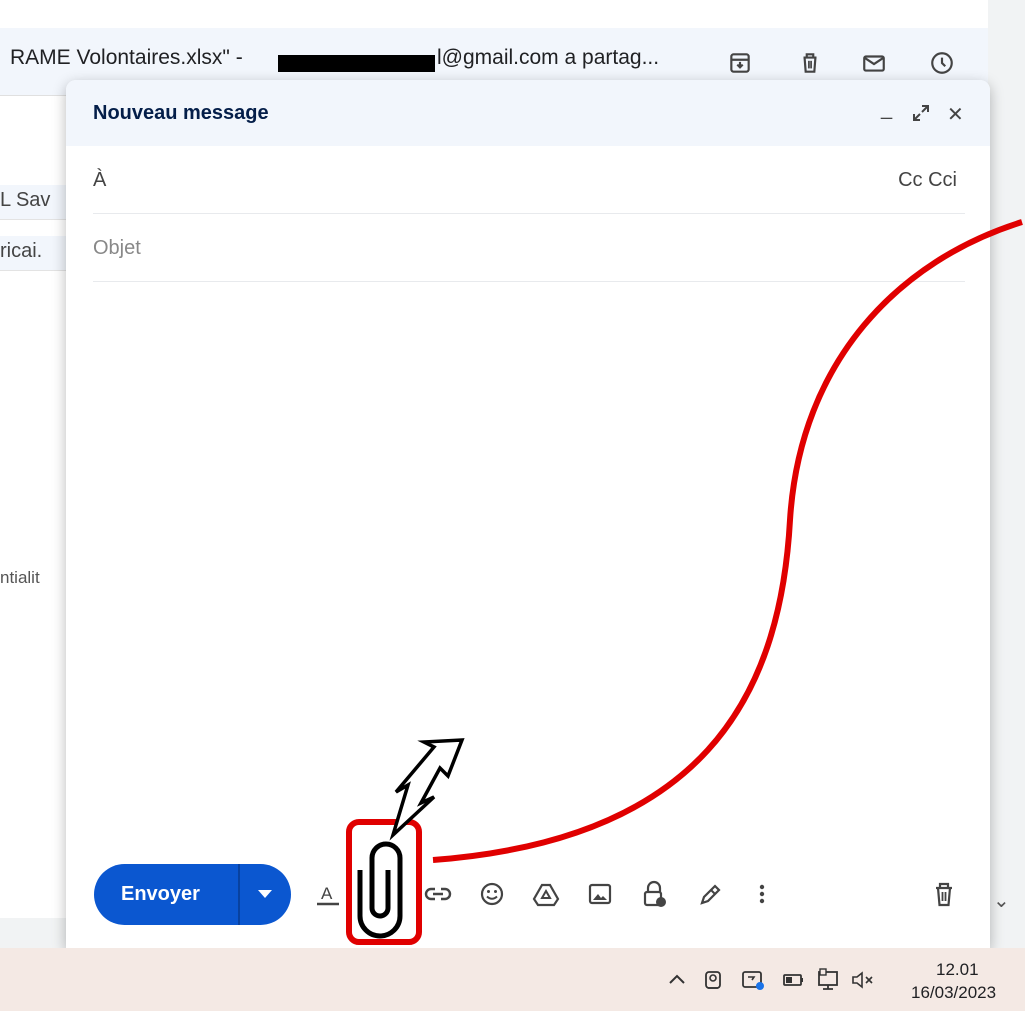 The height and width of the screenshot is (1011, 1025). Describe the element at coordinates (356, 63) in the screenshot. I see `redaction-bar` at that location.